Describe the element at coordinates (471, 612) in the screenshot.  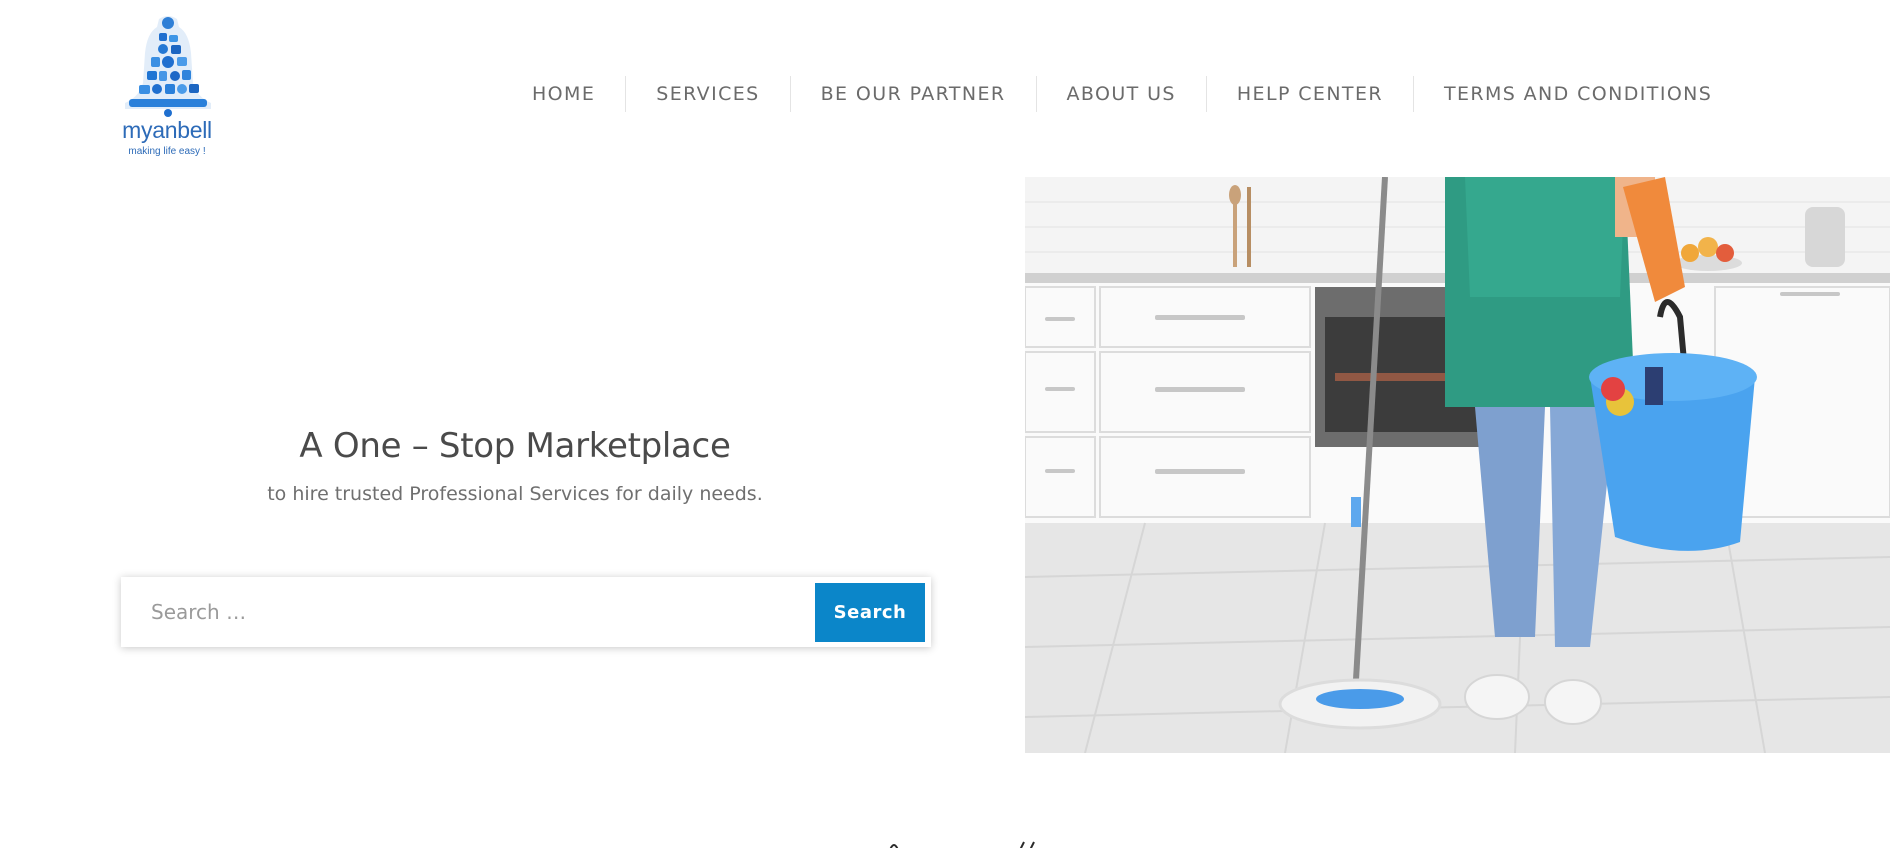
I see `search-input` at that location.